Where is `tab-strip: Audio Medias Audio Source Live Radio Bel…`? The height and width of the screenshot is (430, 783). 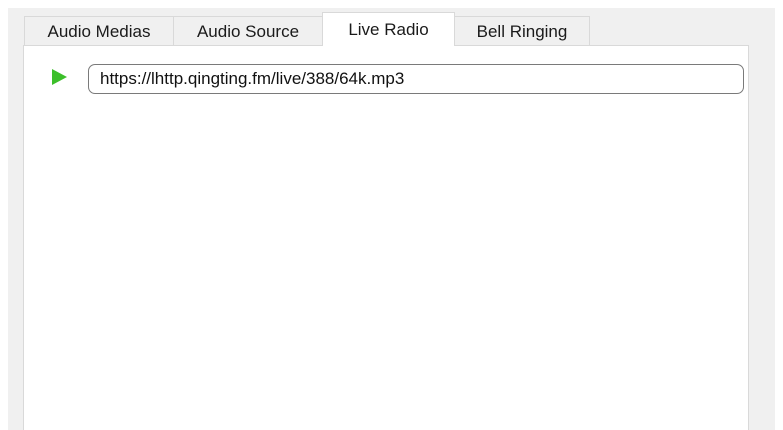 tab-strip: Audio Medias Audio Source Live Radio Bel… is located at coordinates (307, 29).